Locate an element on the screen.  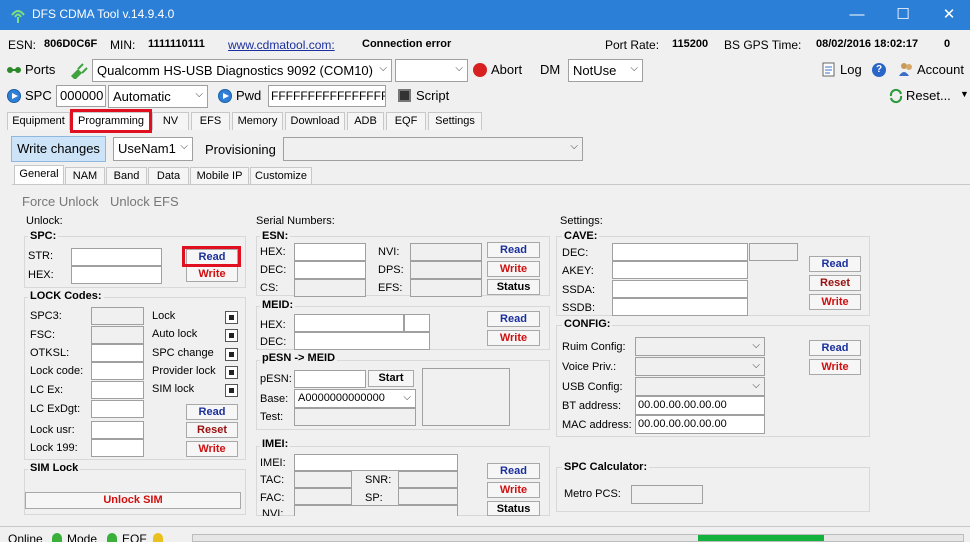
lock-read-button: Read is located at coordinates (212, 412).